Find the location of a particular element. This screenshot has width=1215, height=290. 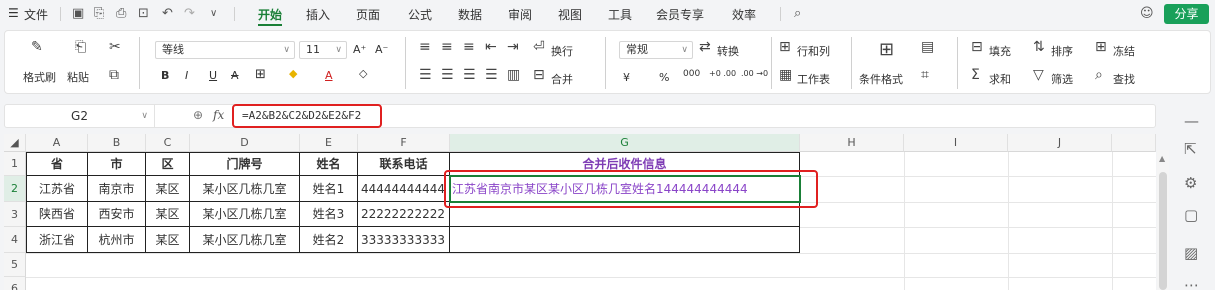

format-painter-label: 格式刷 is located at coordinates (39, 77).